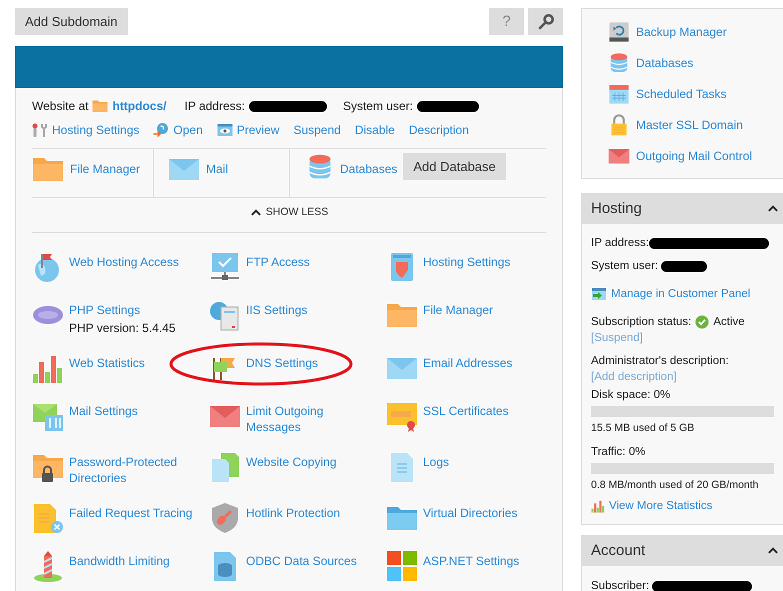 This screenshot has width=783, height=591. I want to click on tool-link: Web Statistics, so click(107, 362).